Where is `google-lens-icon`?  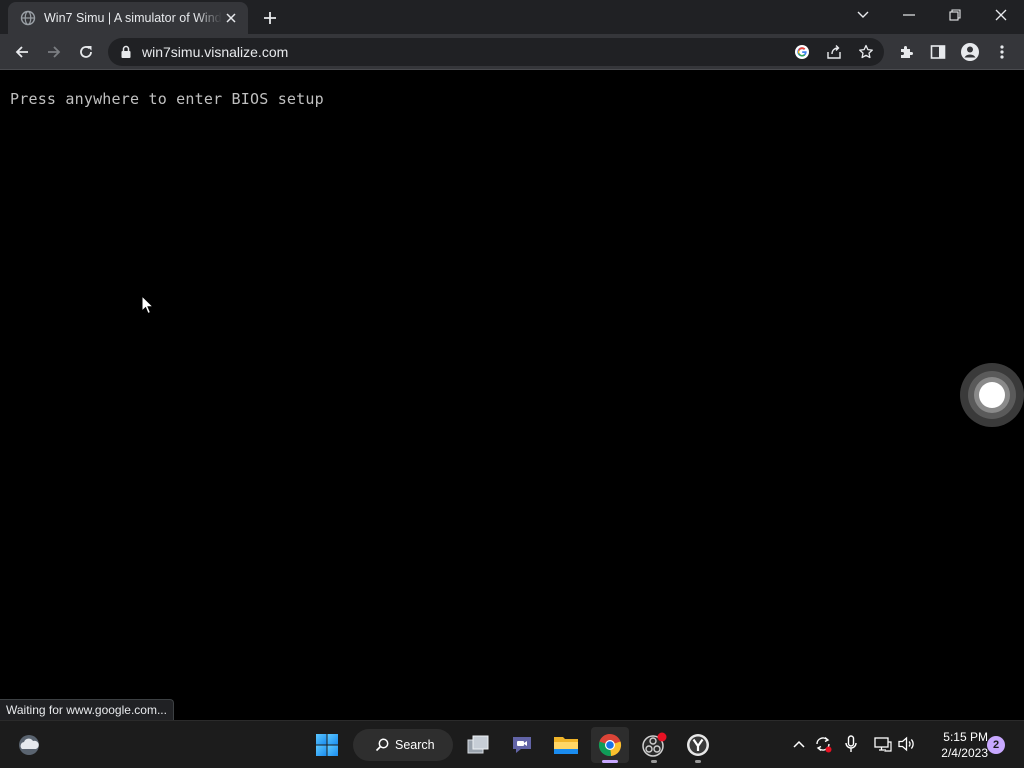 google-lens-icon is located at coordinates (802, 52).